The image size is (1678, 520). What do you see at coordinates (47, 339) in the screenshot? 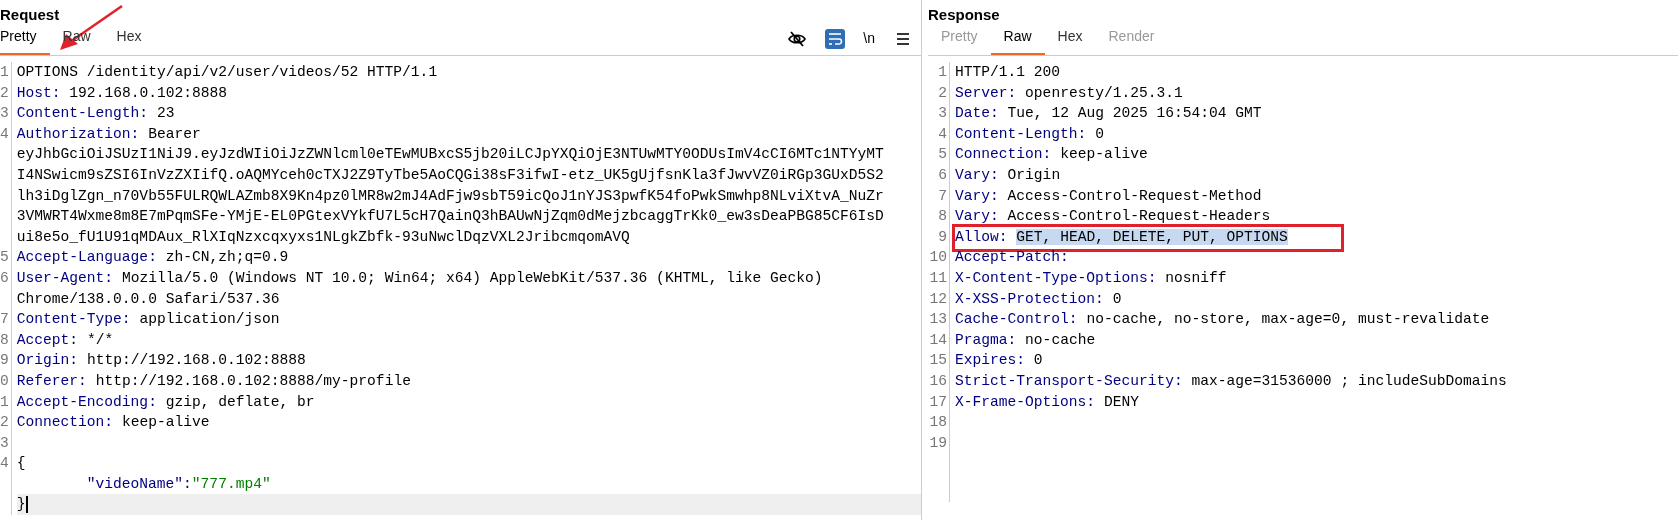
I see `header-name: Accept:` at bounding box center [47, 339].